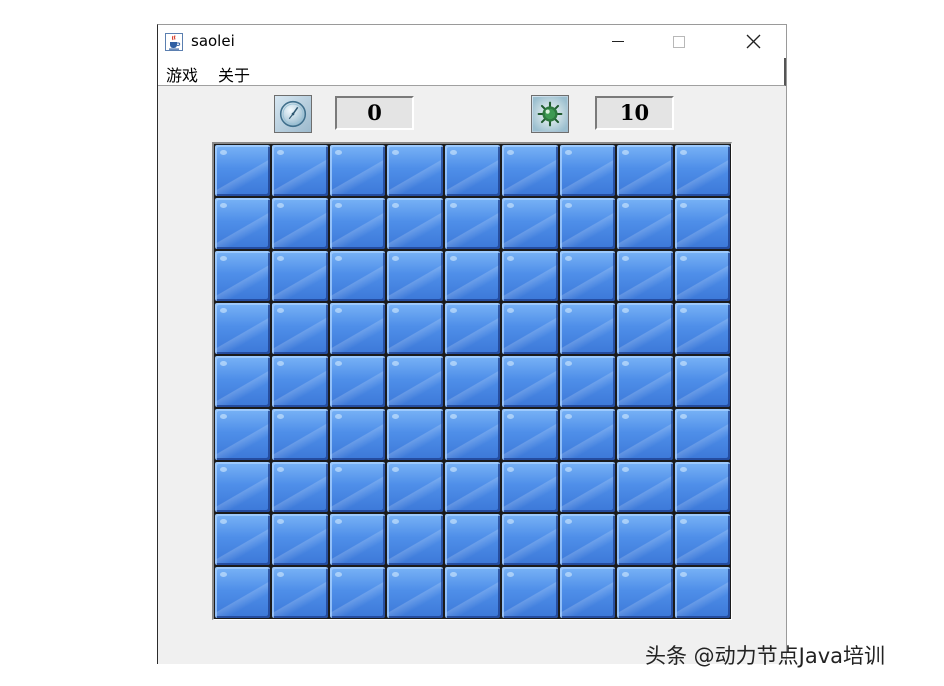  Describe the element at coordinates (550, 114) in the screenshot. I see `mine-icon` at that location.